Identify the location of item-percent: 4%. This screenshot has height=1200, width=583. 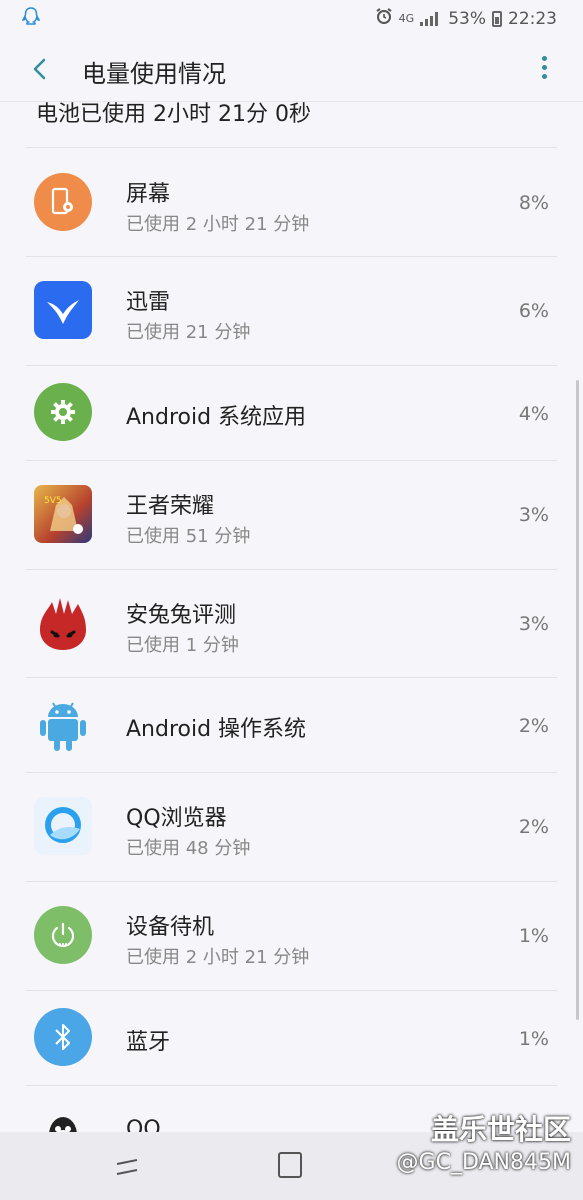
(533, 414).